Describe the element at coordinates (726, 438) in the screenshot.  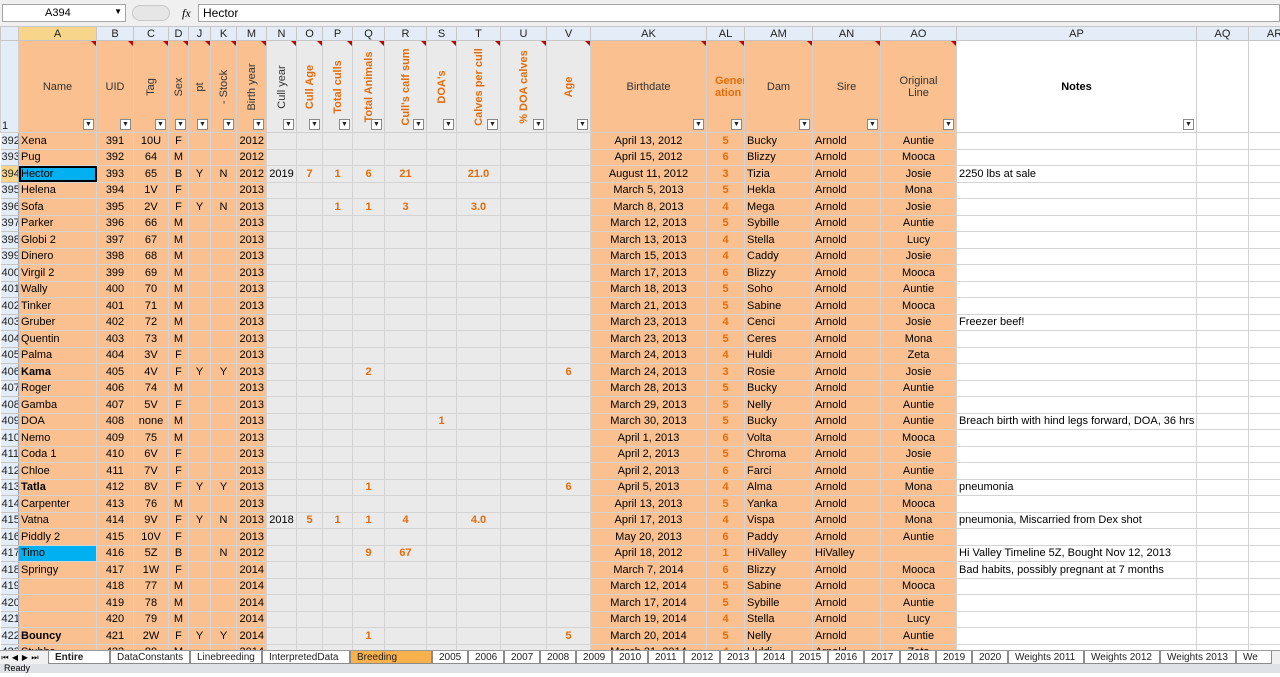
I see `cell-al: 6` at that location.